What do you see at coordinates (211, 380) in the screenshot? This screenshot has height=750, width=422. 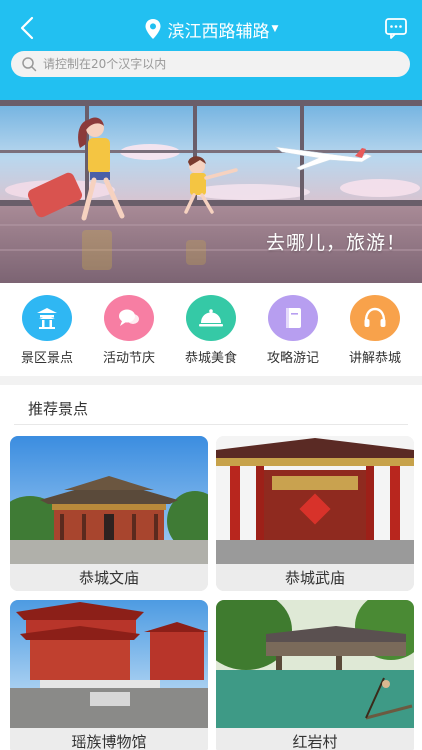 I see `section-divider` at bounding box center [211, 380].